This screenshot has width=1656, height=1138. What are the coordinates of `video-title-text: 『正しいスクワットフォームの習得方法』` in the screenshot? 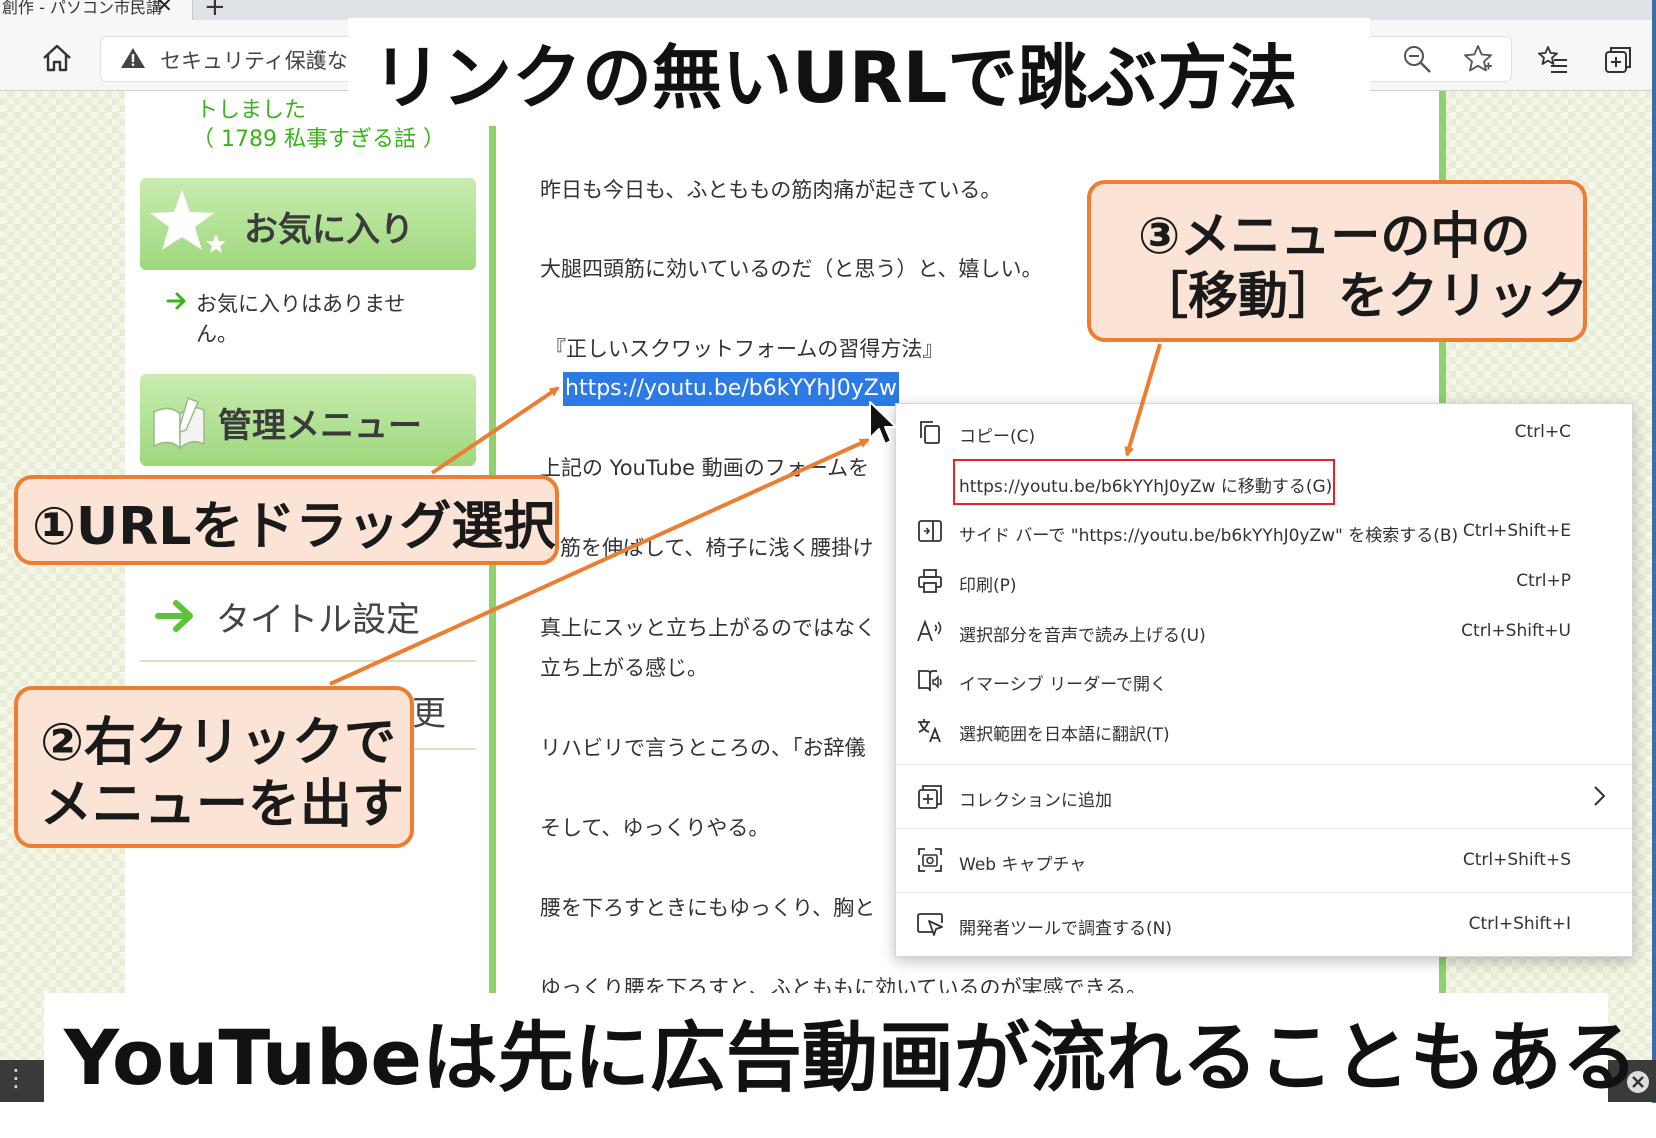 It's located at (744, 349).